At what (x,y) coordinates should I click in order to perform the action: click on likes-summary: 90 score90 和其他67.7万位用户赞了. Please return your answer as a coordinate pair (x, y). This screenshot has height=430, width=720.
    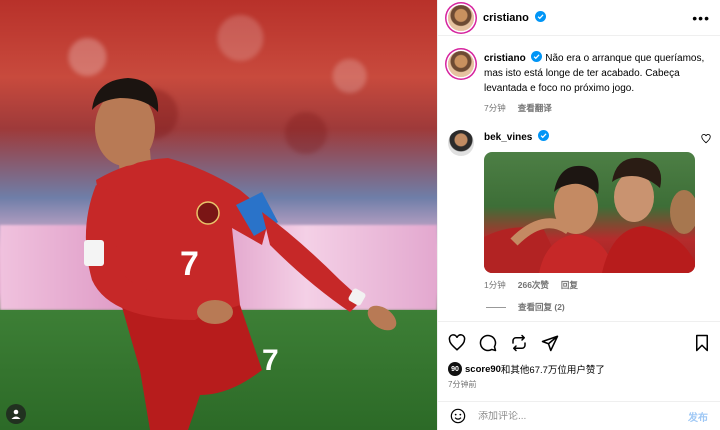
    Looking at the image, I should click on (579, 369).